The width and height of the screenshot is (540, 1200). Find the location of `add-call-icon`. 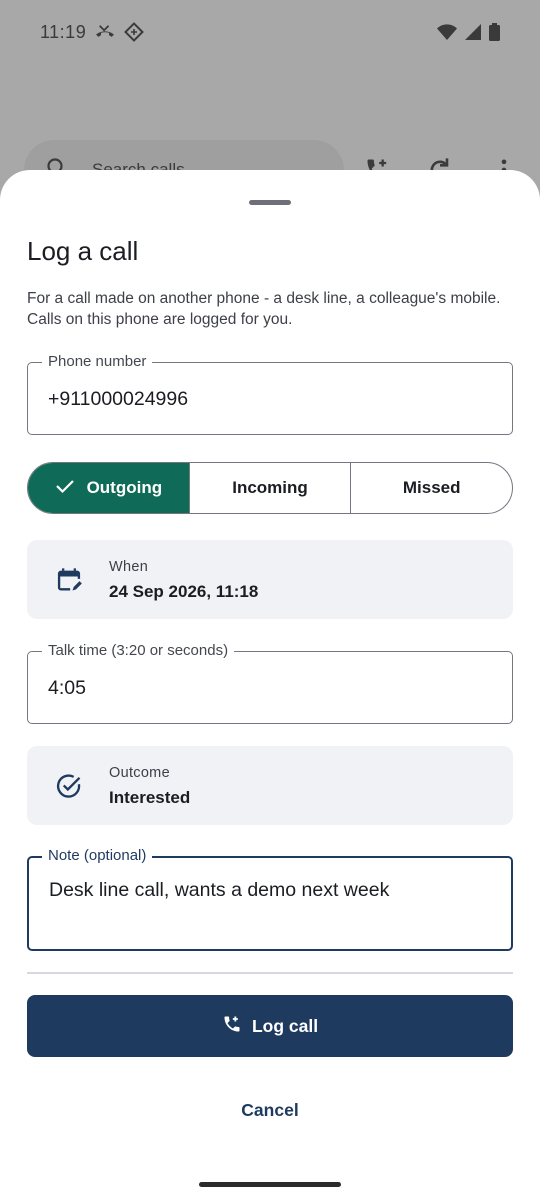

add-call-icon is located at coordinates (232, 1026).